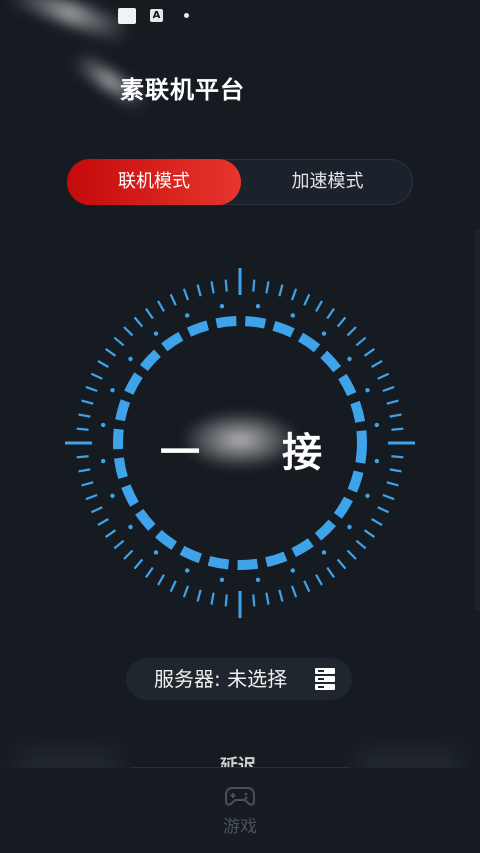  What do you see at coordinates (327, 182) in the screenshot?
I see `tab-accelerate-mode: 加速模式` at bounding box center [327, 182].